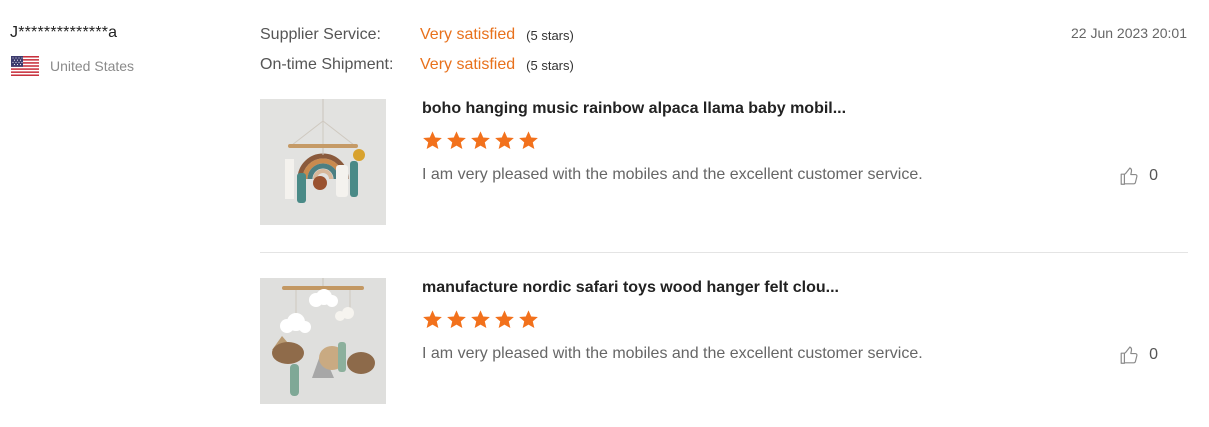  Describe the element at coordinates (25, 66) in the screenshot. I see `us-flag-icon` at that location.